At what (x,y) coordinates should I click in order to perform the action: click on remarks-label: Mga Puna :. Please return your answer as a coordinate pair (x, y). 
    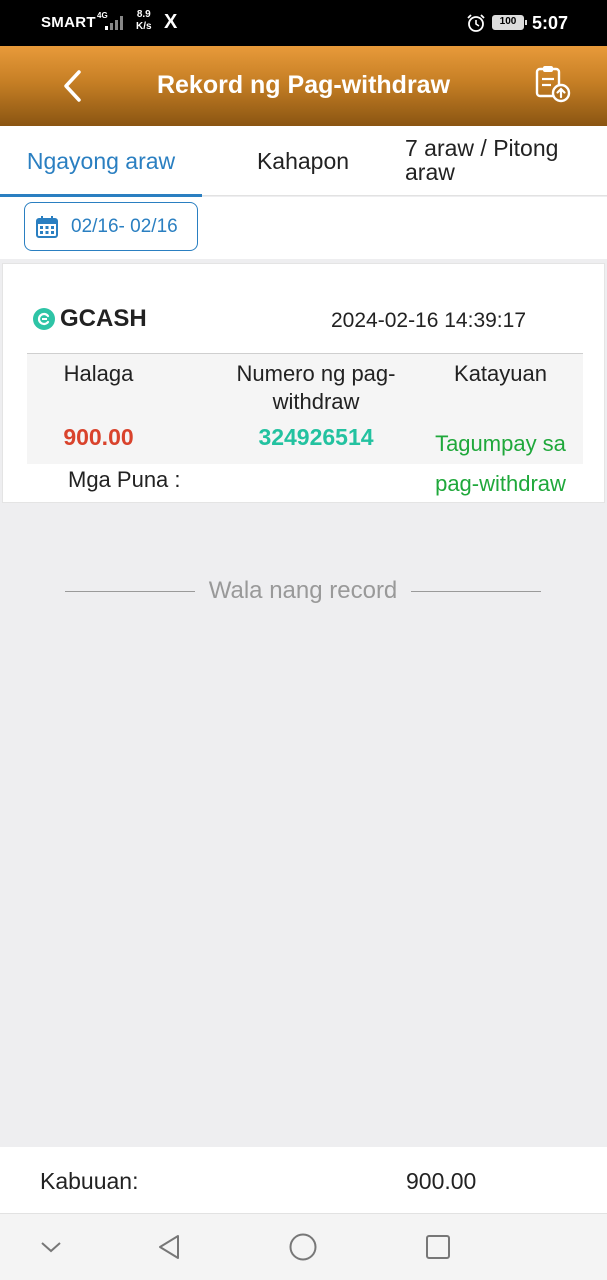
    Looking at the image, I should click on (124, 479).